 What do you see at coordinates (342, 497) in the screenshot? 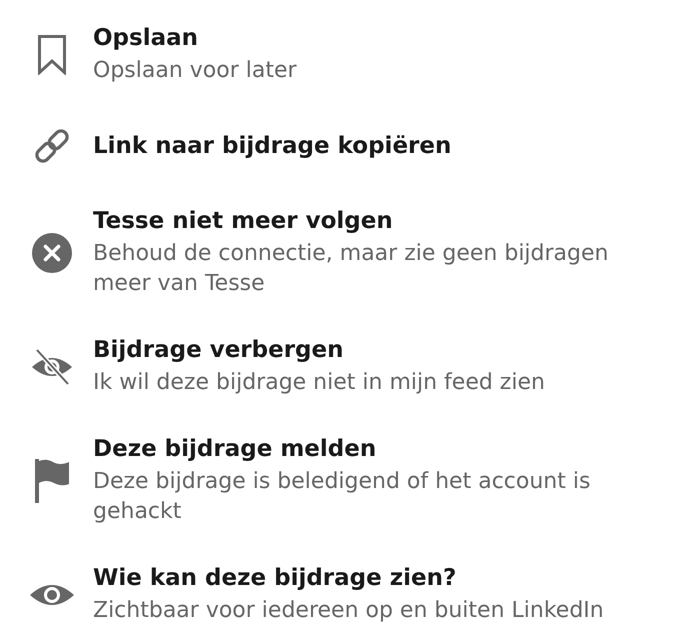
I see `menu-item-description: Deze bijdrage is beledigend of het account is gehackt` at bounding box center [342, 497].